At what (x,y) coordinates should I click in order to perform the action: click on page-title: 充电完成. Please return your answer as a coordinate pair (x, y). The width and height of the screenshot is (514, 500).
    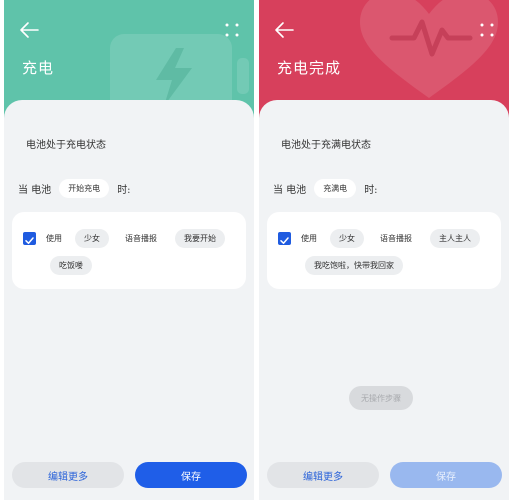
    Looking at the image, I should click on (309, 68).